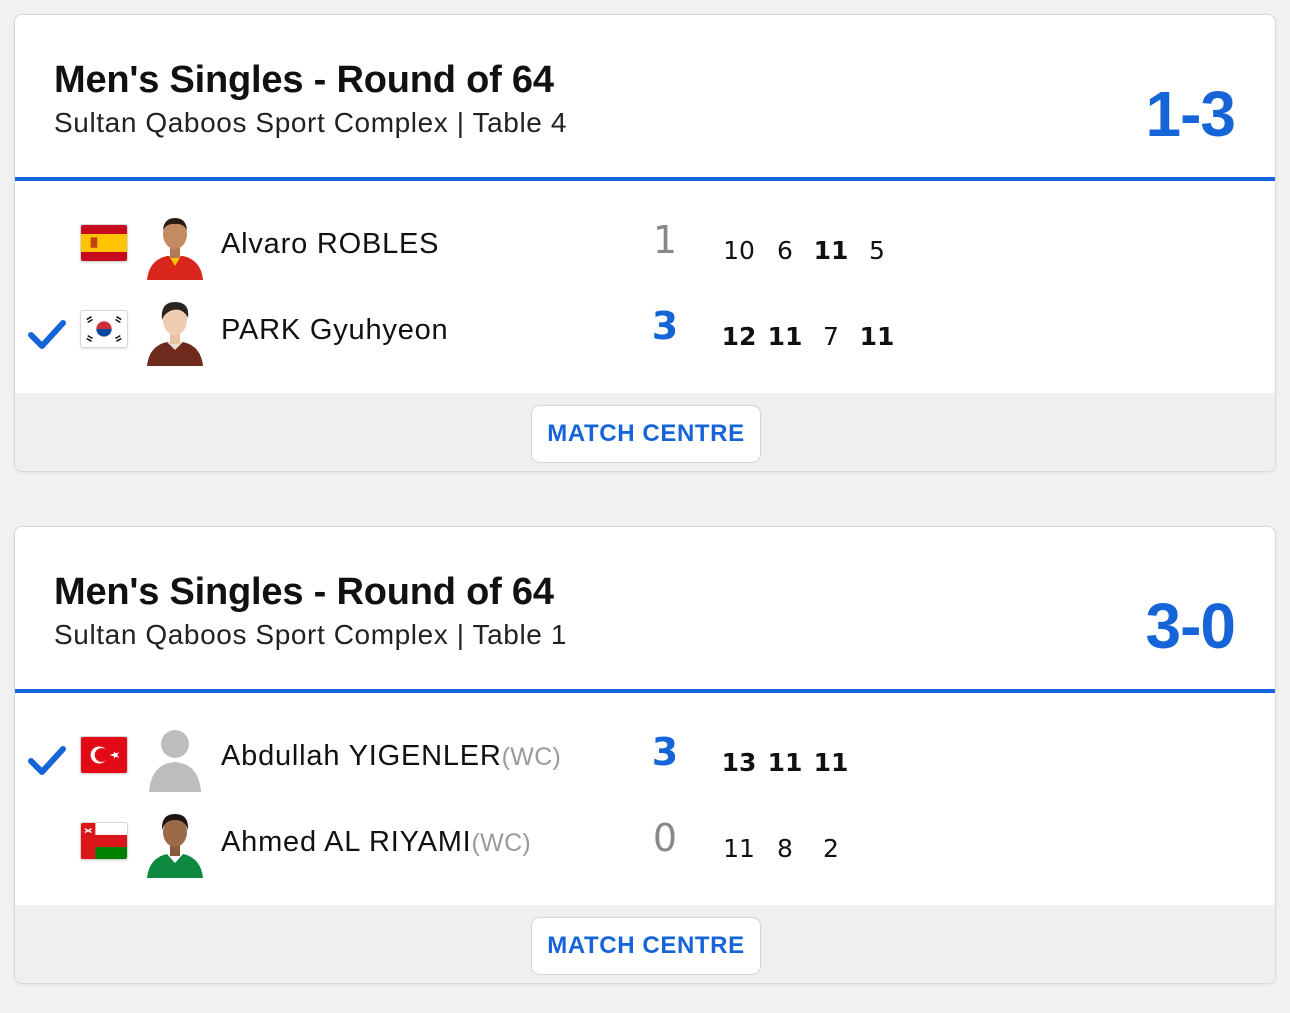 This screenshot has width=1290, height=1013. What do you see at coordinates (739, 762) in the screenshot?
I see `game-score: 13` at bounding box center [739, 762].